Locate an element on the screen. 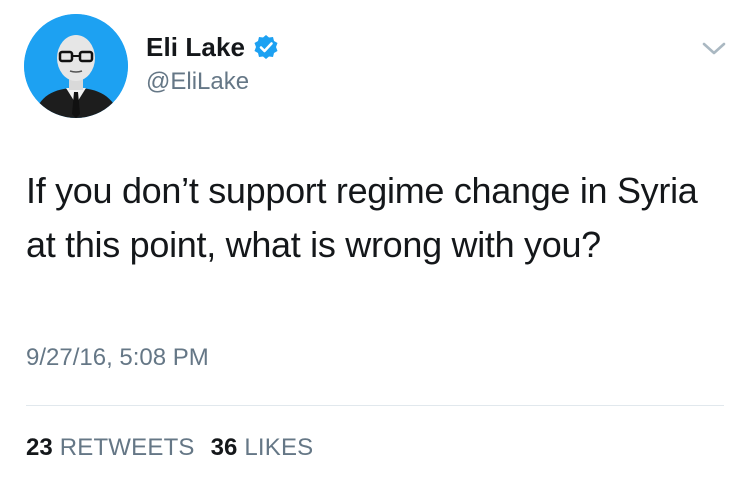 This screenshot has height=490, width=750. tweet-stats: 23 RETWEETS 36 LIKES is located at coordinates (177, 448).